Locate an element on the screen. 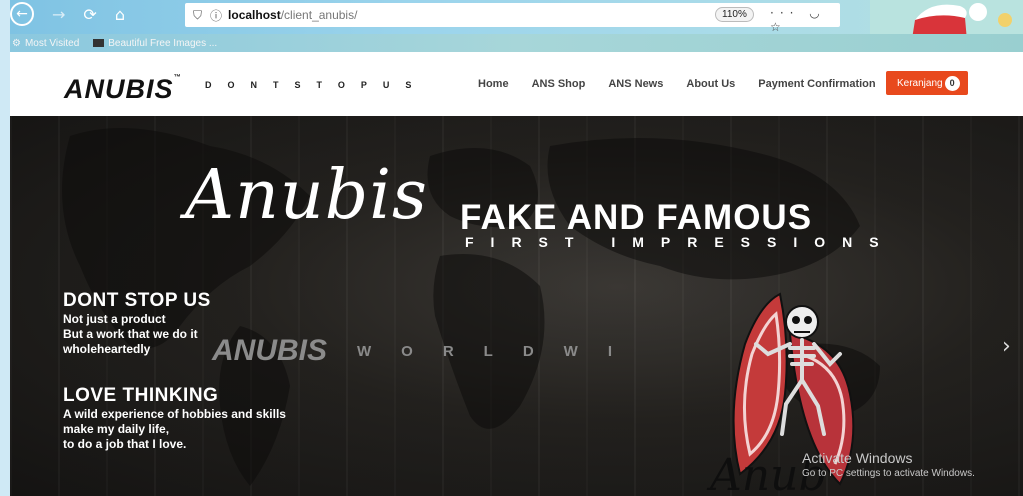  menu-item-ans-news: ANS News is located at coordinates (635, 84).